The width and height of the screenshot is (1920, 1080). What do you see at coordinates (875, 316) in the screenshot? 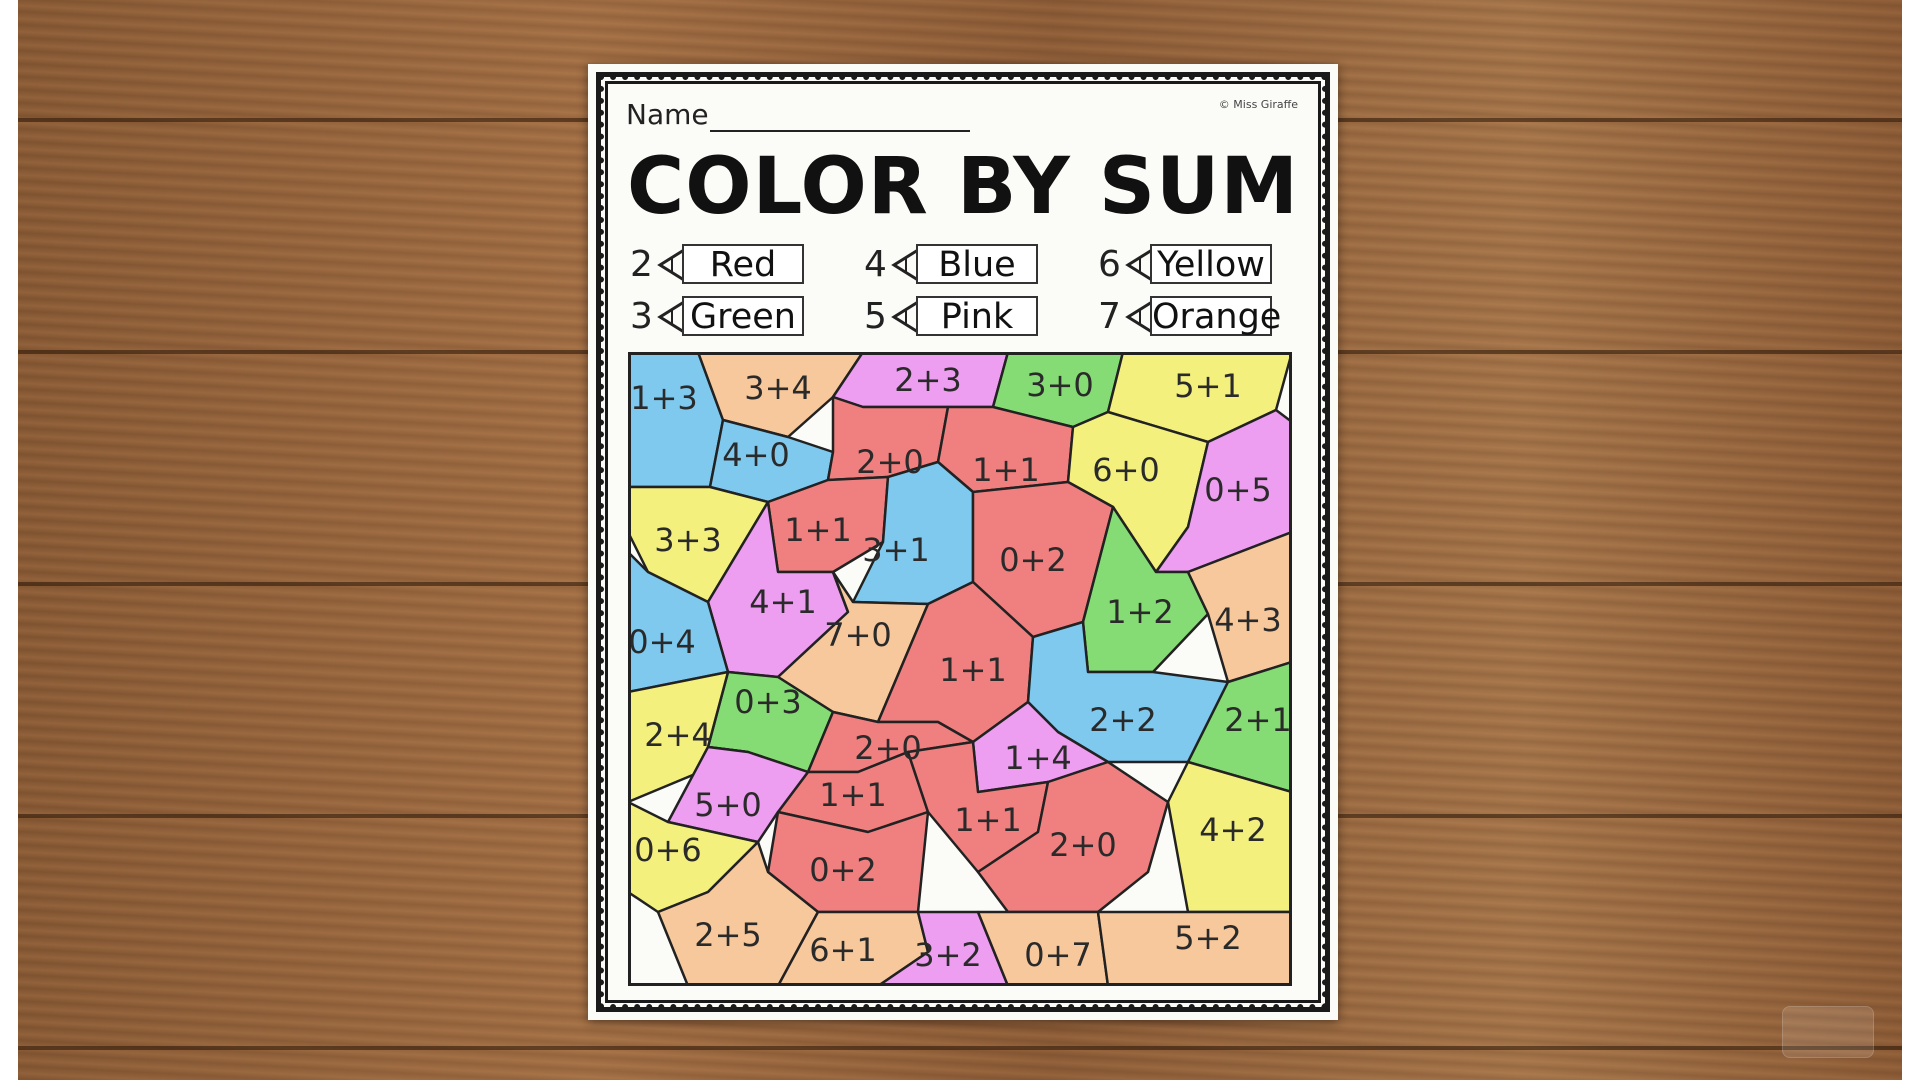
I see `key-number: 5` at bounding box center [875, 316].